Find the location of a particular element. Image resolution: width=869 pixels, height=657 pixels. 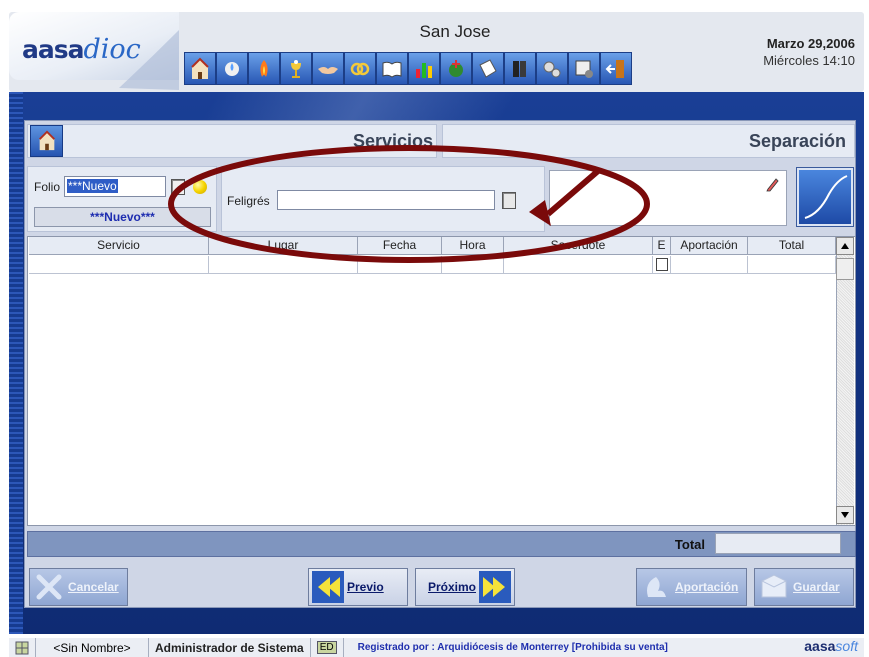

book-icon is located at coordinates (392, 69).